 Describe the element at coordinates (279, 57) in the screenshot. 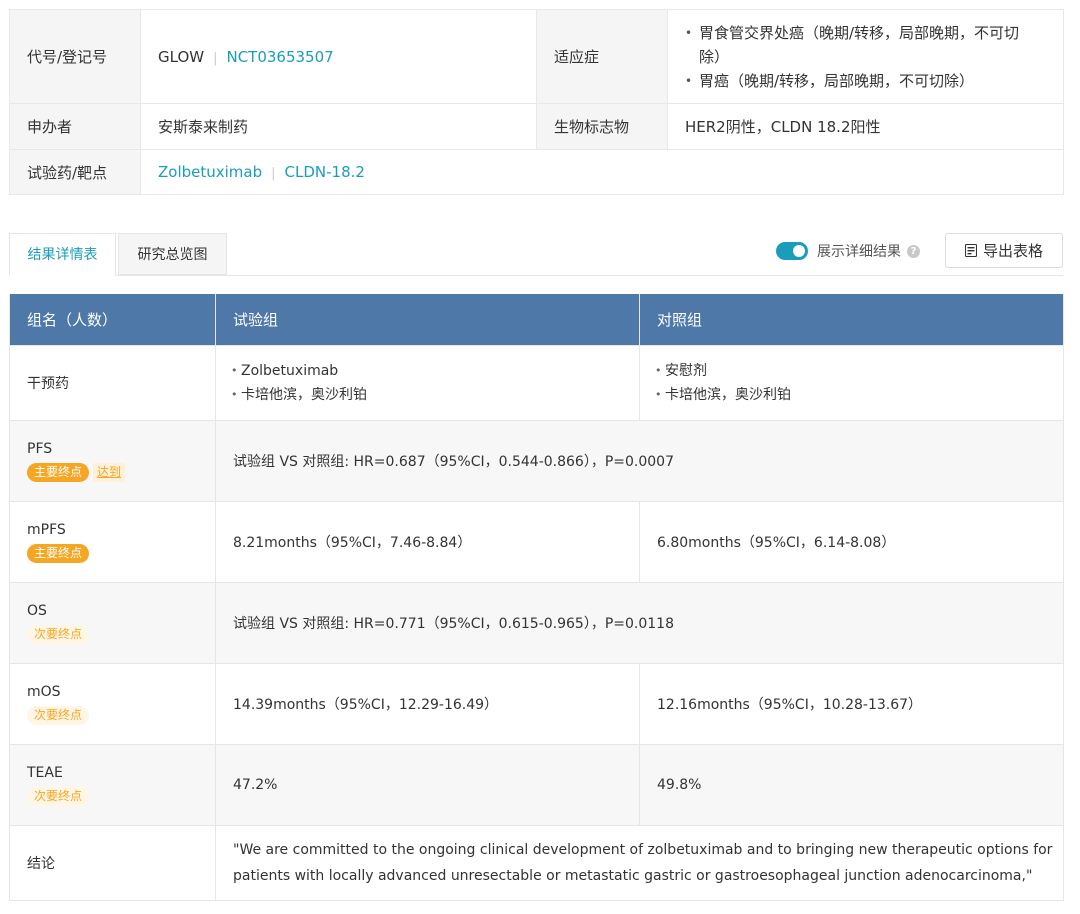

I see `registration-id-link: NCT03653507` at that location.